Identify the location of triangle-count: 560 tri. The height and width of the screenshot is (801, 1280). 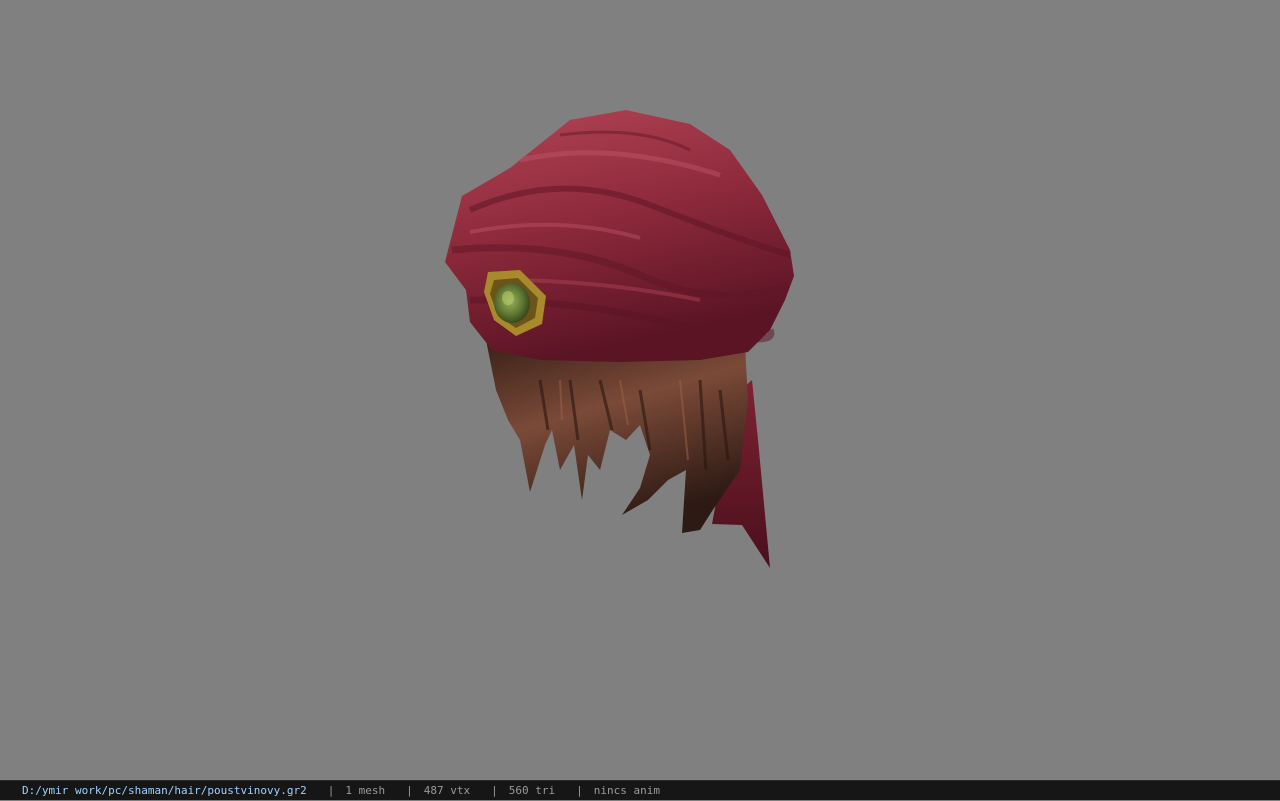
(532, 790).